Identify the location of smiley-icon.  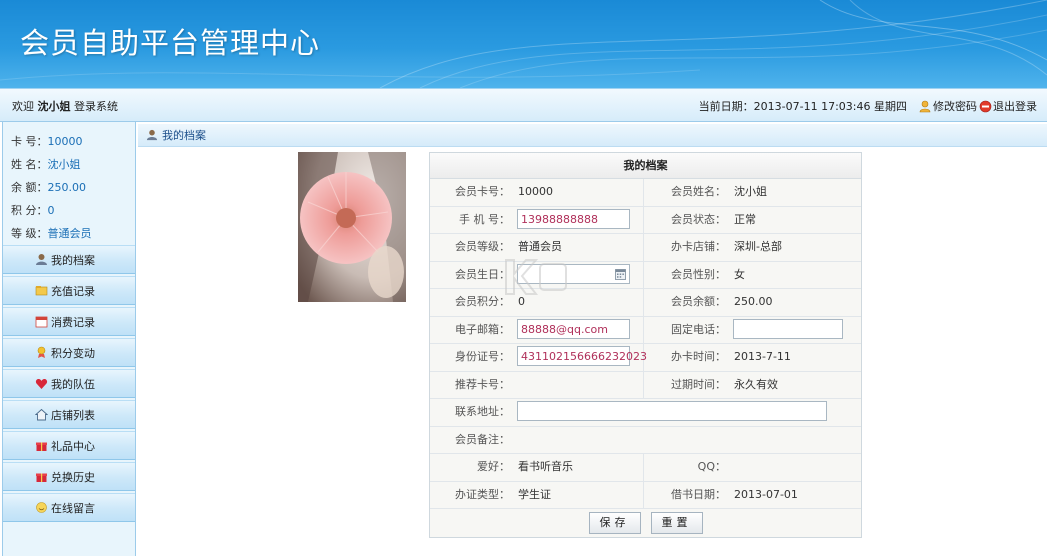
(41, 507).